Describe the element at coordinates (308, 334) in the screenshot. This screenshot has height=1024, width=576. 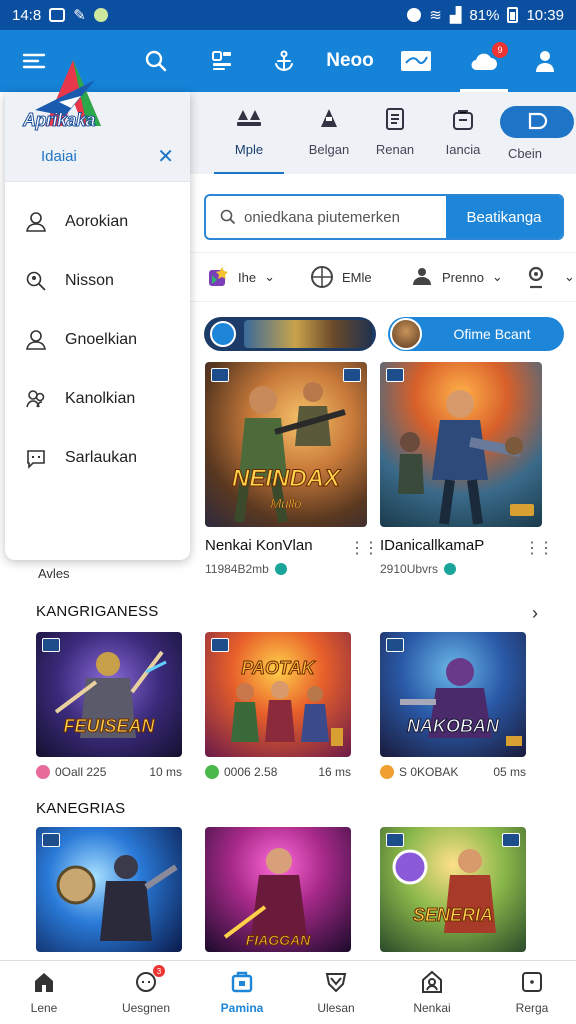
I see `banner-artwork` at that location.